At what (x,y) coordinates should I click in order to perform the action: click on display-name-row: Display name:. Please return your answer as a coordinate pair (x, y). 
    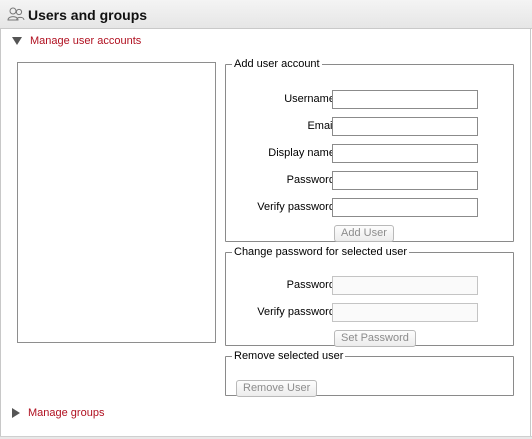
    Looking at the image, I should click on (369, 154).